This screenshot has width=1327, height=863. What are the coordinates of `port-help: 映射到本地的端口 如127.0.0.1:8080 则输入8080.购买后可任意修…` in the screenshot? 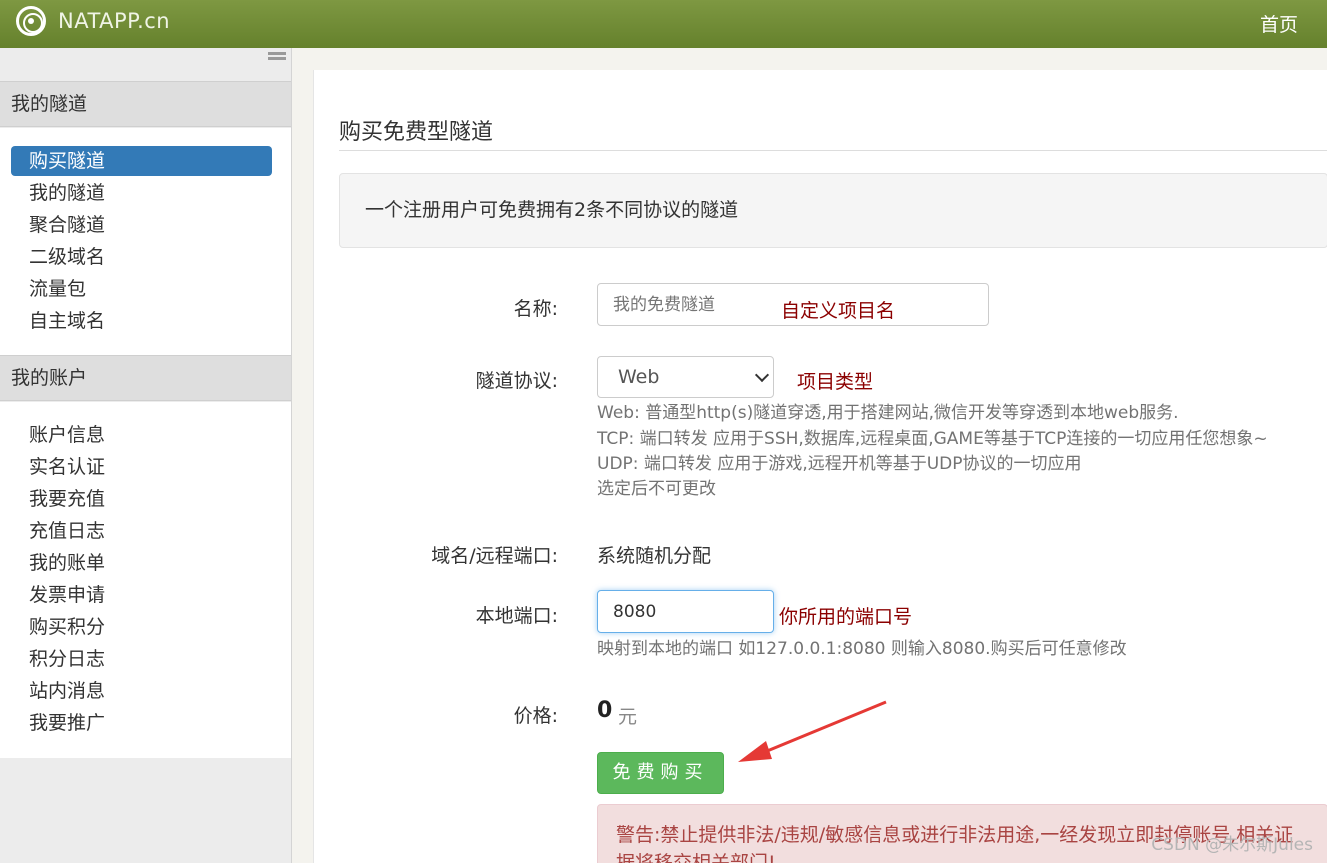 It's located at (862, 649).